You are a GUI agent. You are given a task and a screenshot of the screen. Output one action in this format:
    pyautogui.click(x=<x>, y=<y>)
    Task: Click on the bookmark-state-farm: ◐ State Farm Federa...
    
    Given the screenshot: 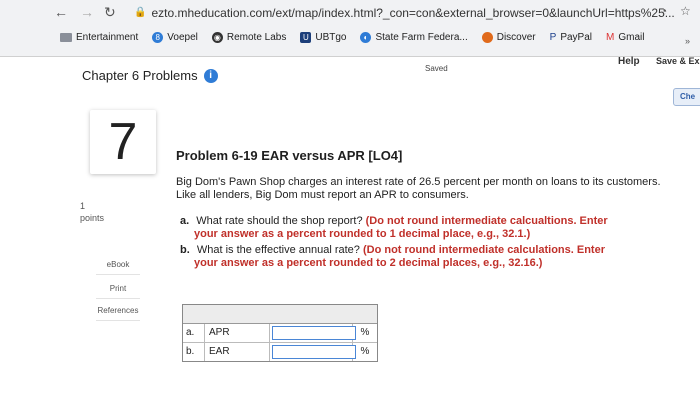 What is the action you would take?
    pyautogui.click(x=414, y=37)
    